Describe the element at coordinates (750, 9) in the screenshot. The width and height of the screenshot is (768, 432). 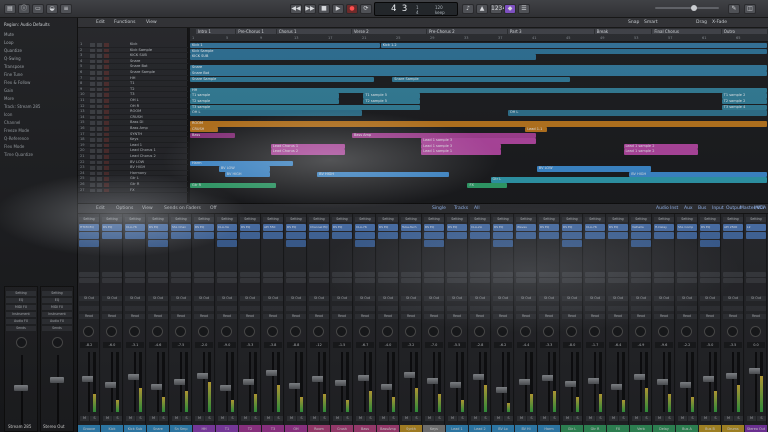
I see `browser-icon: ◫` at that location.